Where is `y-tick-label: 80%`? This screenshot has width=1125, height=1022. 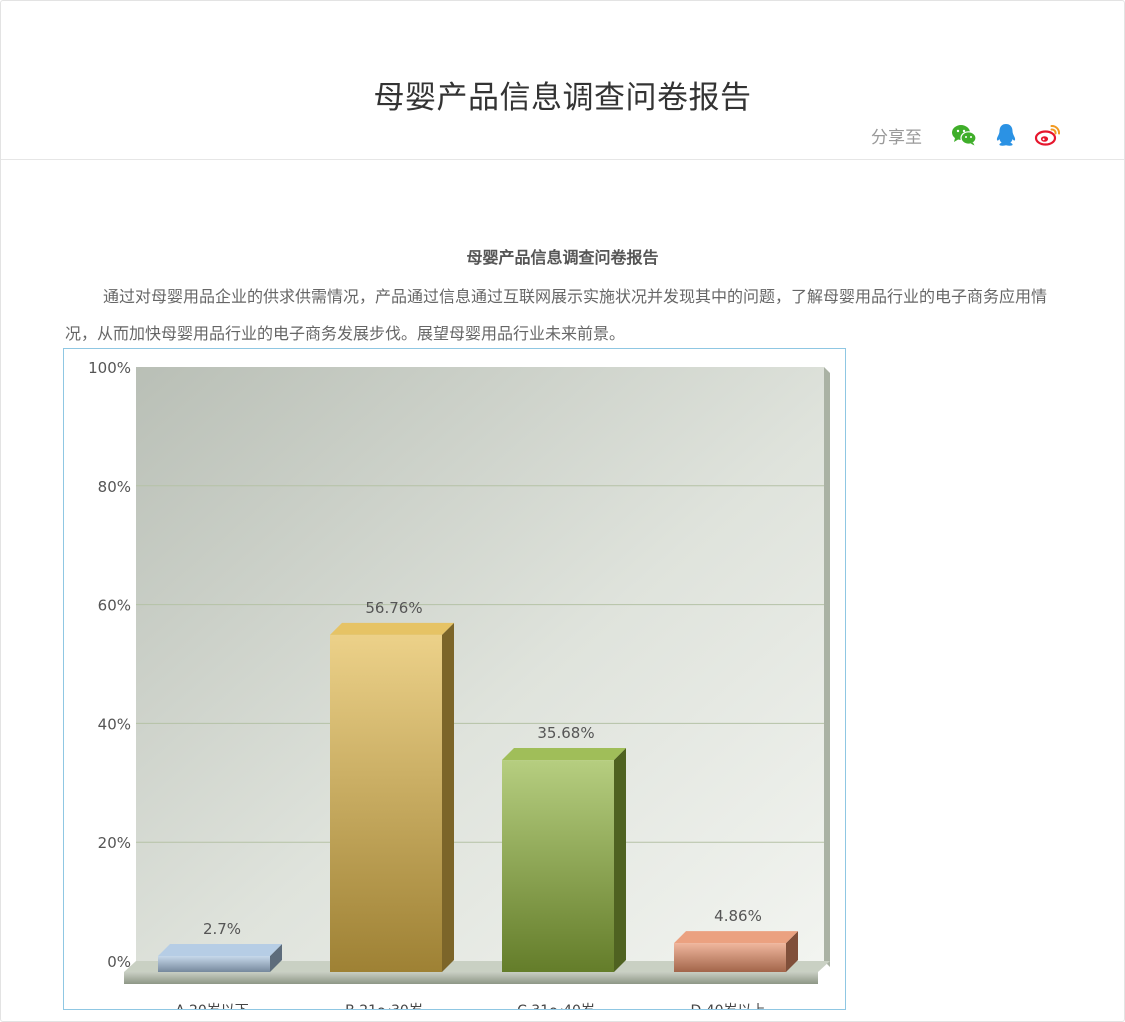
y-tick-label: 80% is located at coordinates (114, 487).